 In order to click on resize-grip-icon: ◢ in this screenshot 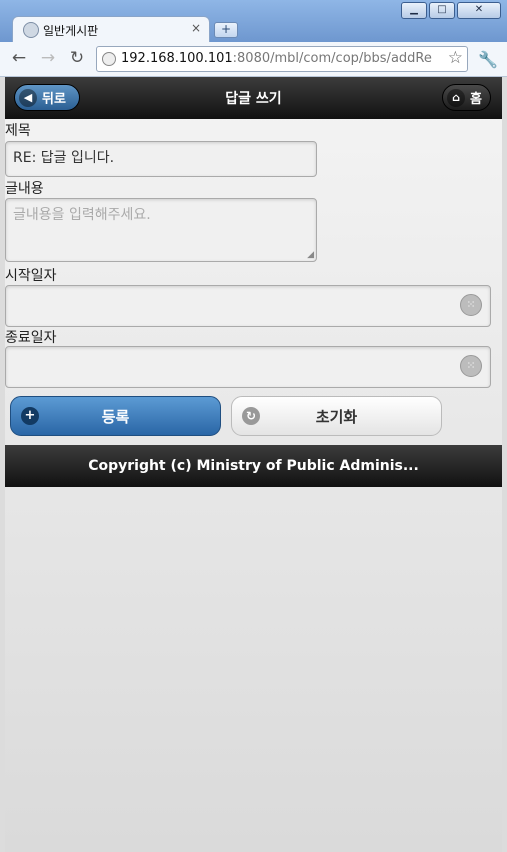, I will do `click(310, 255)`.